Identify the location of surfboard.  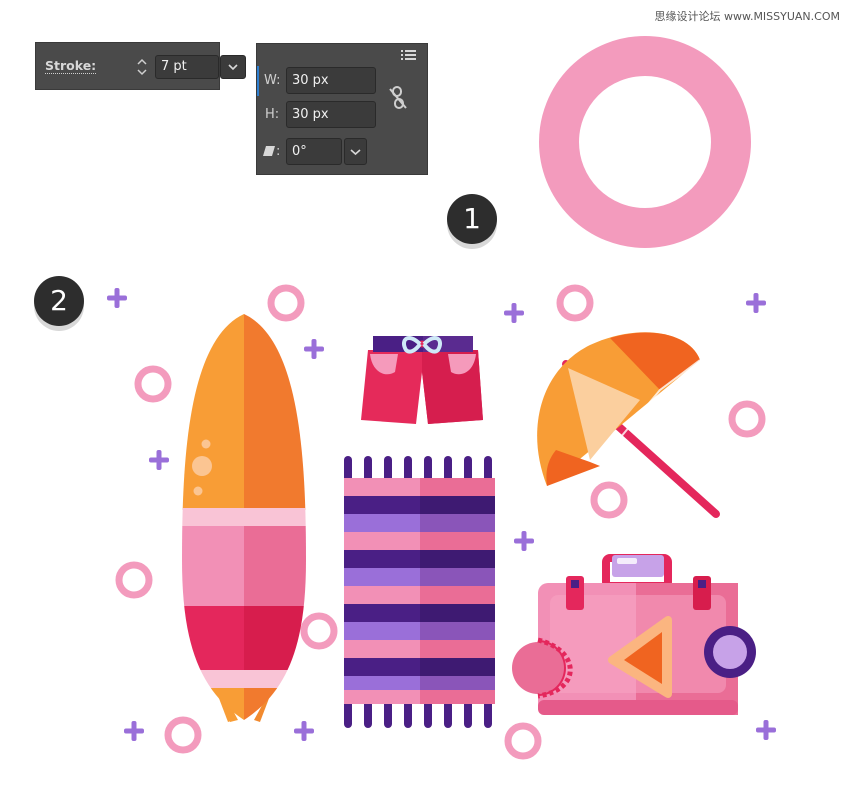
(244, 518).